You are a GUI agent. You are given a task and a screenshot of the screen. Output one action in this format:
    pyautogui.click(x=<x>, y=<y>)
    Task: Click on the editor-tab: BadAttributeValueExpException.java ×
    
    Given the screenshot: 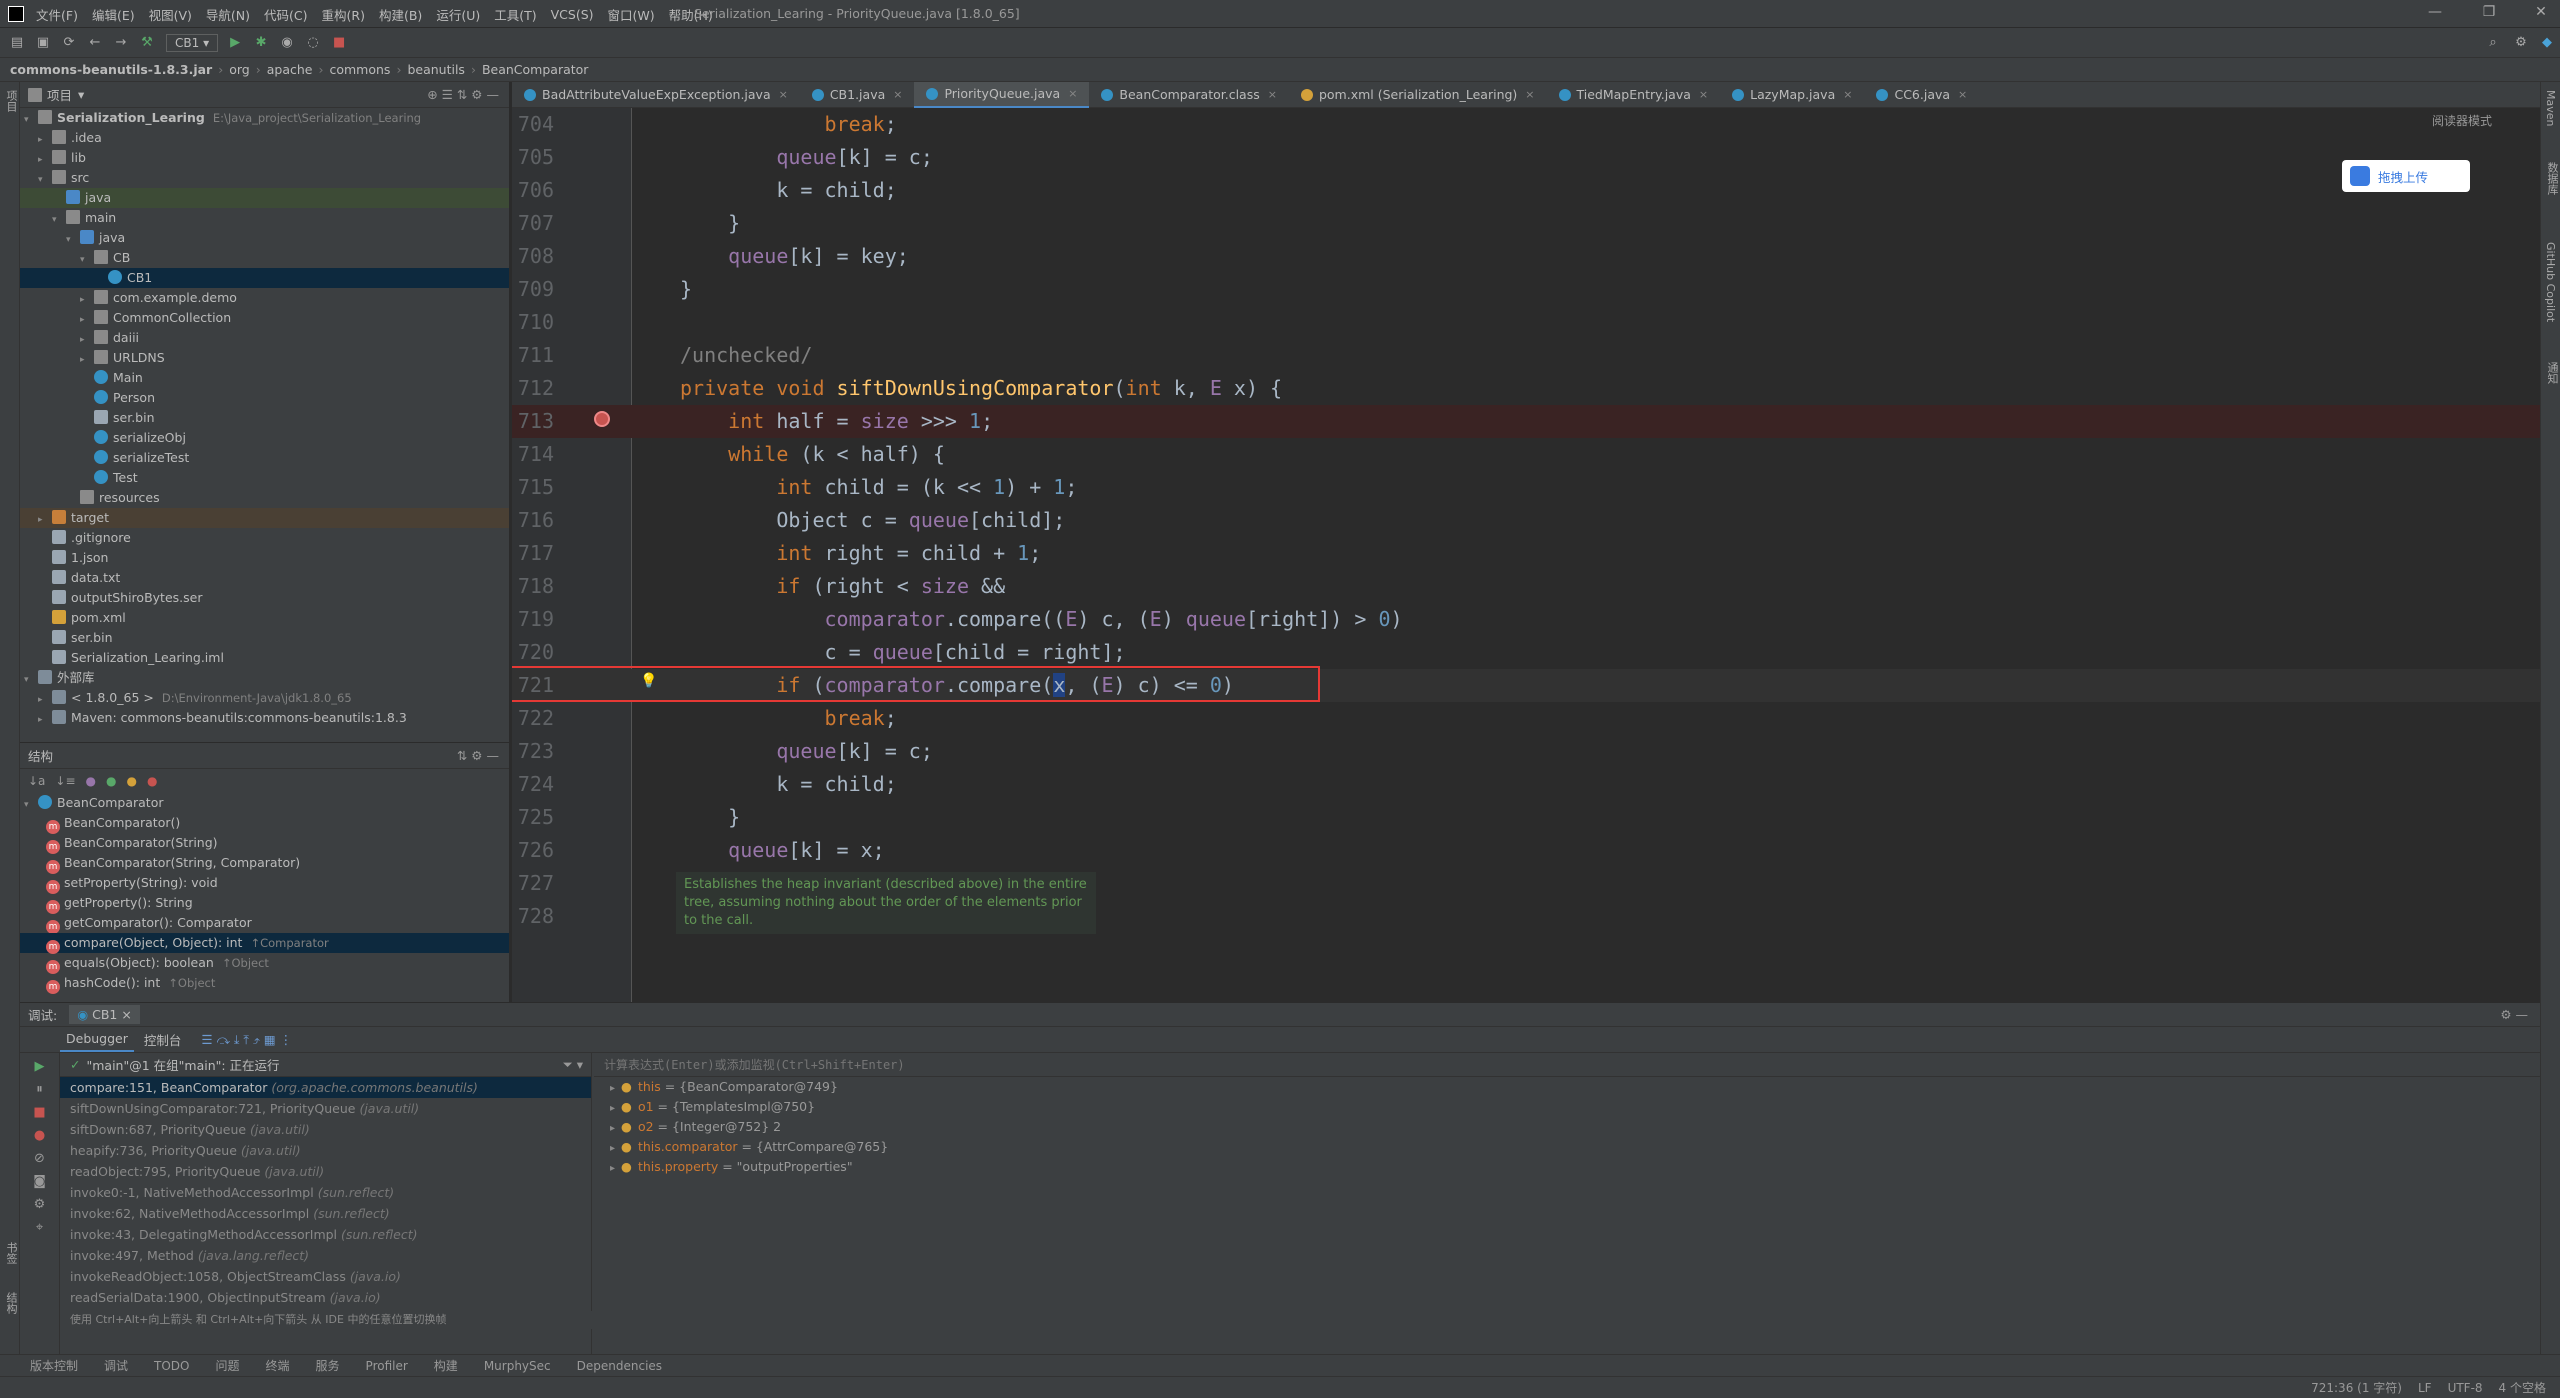 What is the action you would take?
    pyautogui.click(x=656, y=95)
    